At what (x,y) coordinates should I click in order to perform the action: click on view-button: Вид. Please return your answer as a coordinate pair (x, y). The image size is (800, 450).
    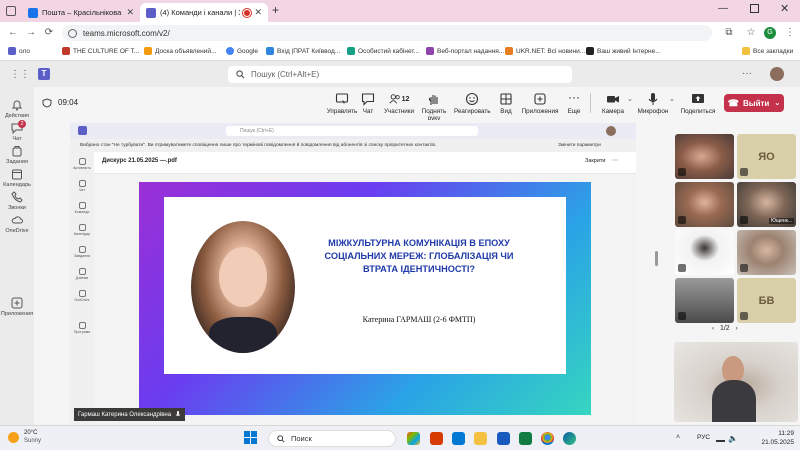
    Looking at the image, I should click on (506, 103).